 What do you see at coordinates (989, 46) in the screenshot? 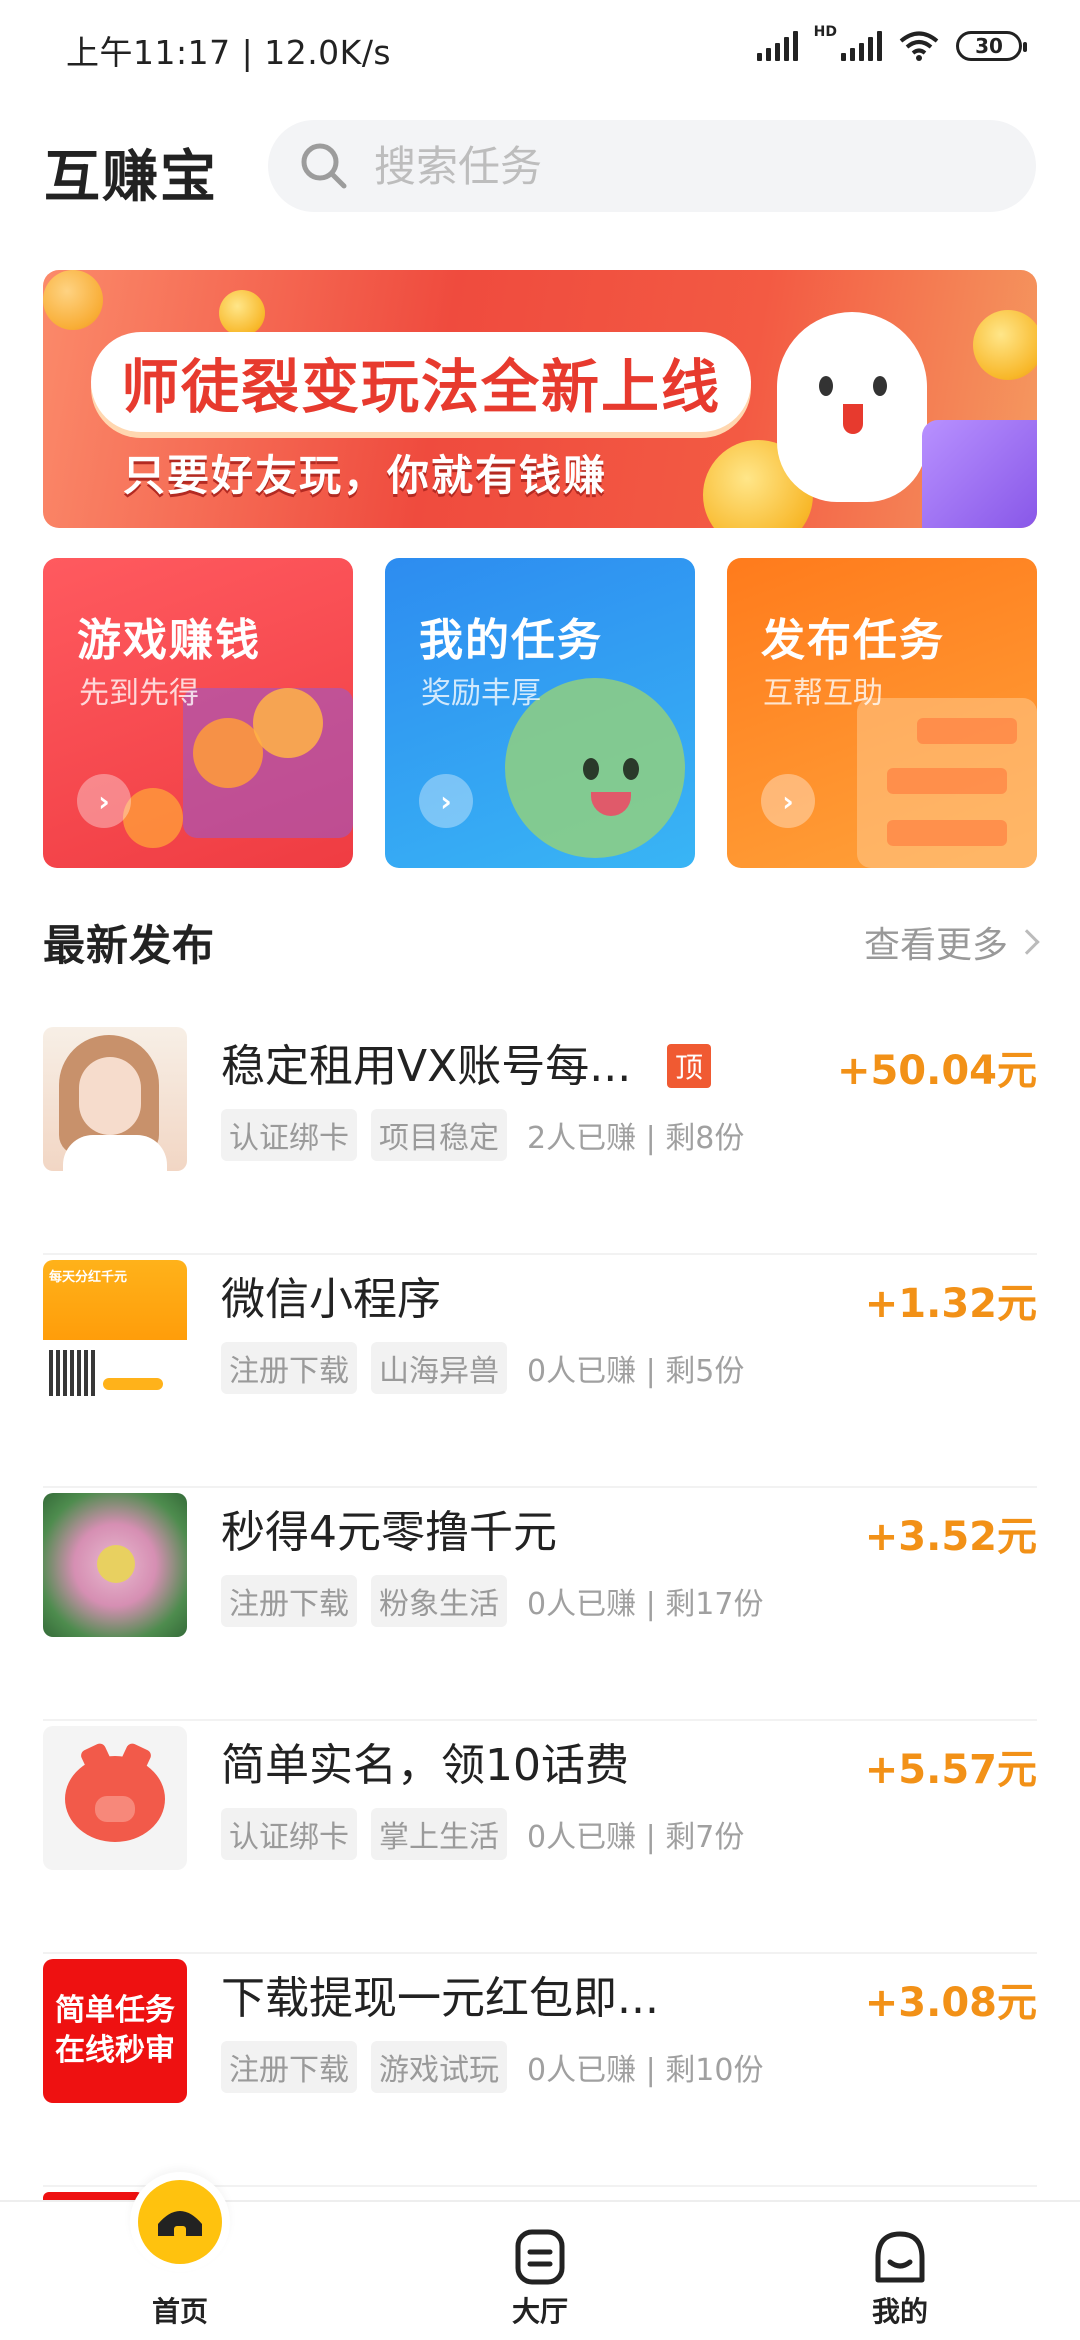
I see `battery-level: 30` at bounding box center [989, 46].